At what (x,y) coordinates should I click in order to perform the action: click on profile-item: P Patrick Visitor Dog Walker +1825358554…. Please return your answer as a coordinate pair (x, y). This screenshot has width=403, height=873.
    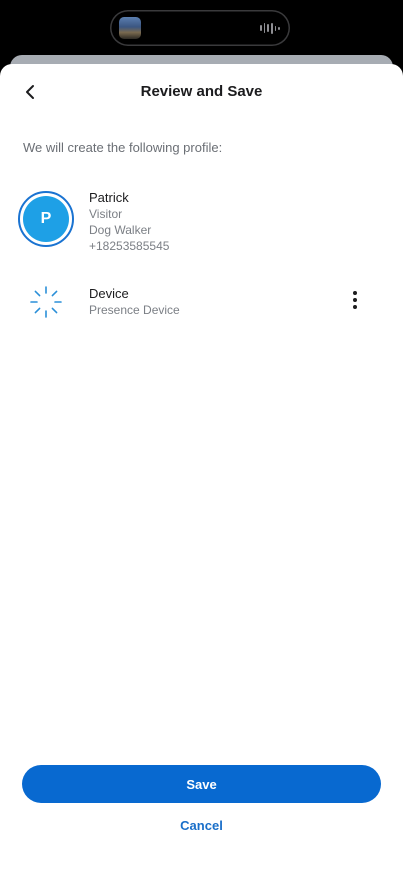
    Looking at the image, I should click on (201, 219).